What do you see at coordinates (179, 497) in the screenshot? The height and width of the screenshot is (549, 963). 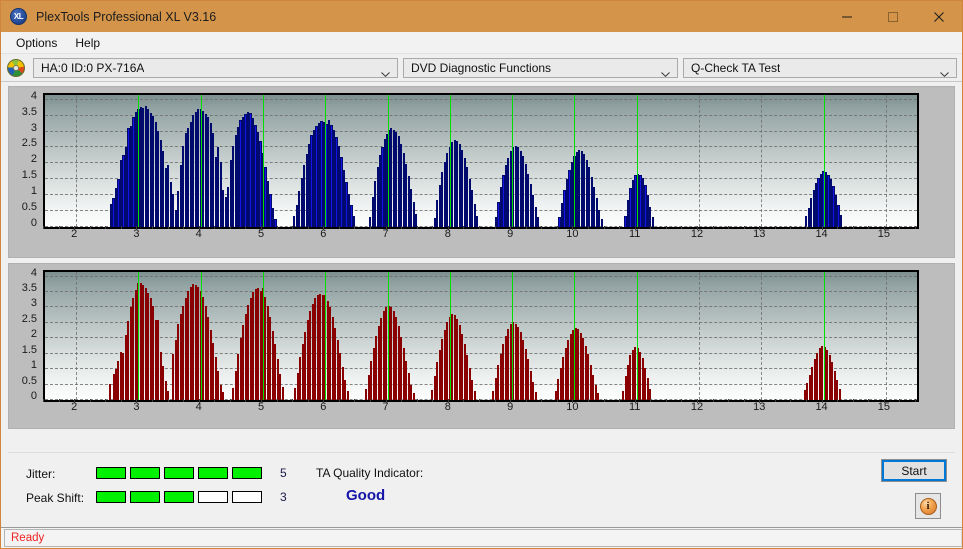 I see `meter-segment` at bounding box center [179, 497].